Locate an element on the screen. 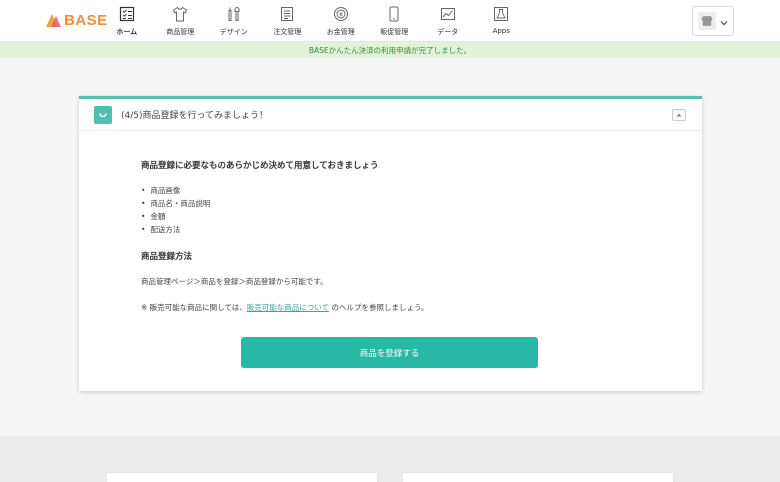 This screenshot has width=780, height=482. lower-section is located at coordinates (390, 459).